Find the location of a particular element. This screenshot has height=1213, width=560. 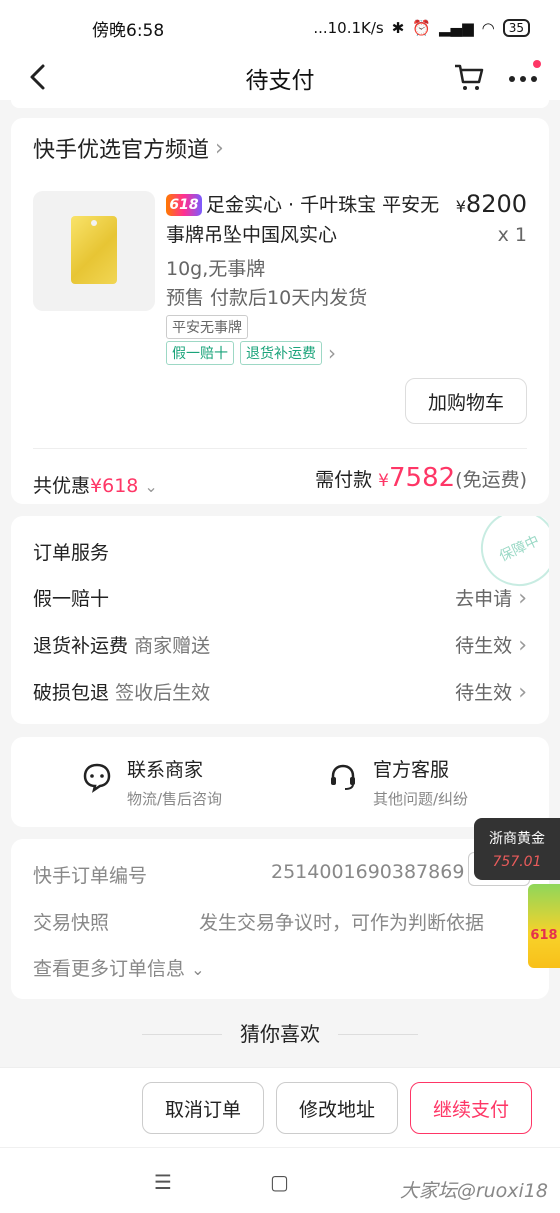

floating-ad-gold: 浙商黄金 757.01 is located at coordinates (517, 849).